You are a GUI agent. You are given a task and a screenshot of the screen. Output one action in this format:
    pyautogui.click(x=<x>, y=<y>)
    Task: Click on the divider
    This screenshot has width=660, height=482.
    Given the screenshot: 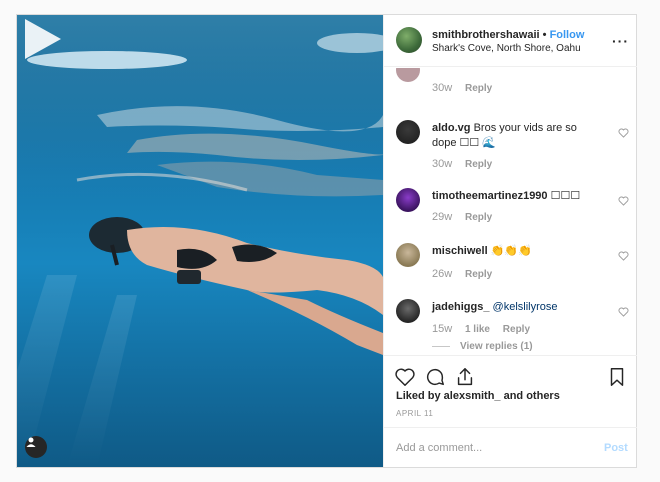 What is the action you would take?
    pyautogui.click(x=441, y=346)
    